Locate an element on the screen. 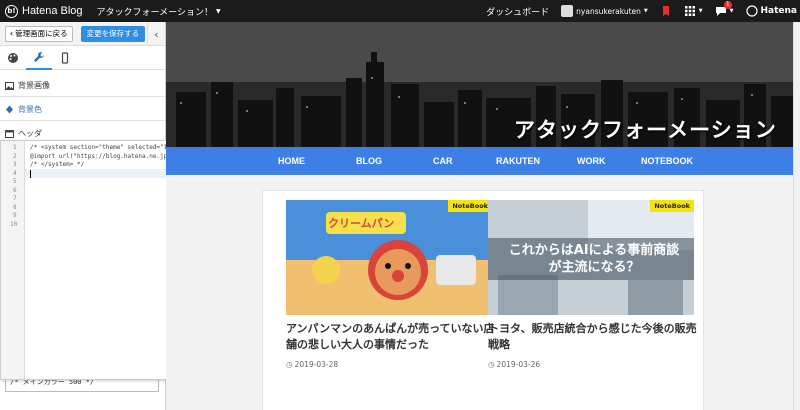 Image resolution: width=800 pixels, height=410 pixels. text-cursor is located at coordinates (30, 173).